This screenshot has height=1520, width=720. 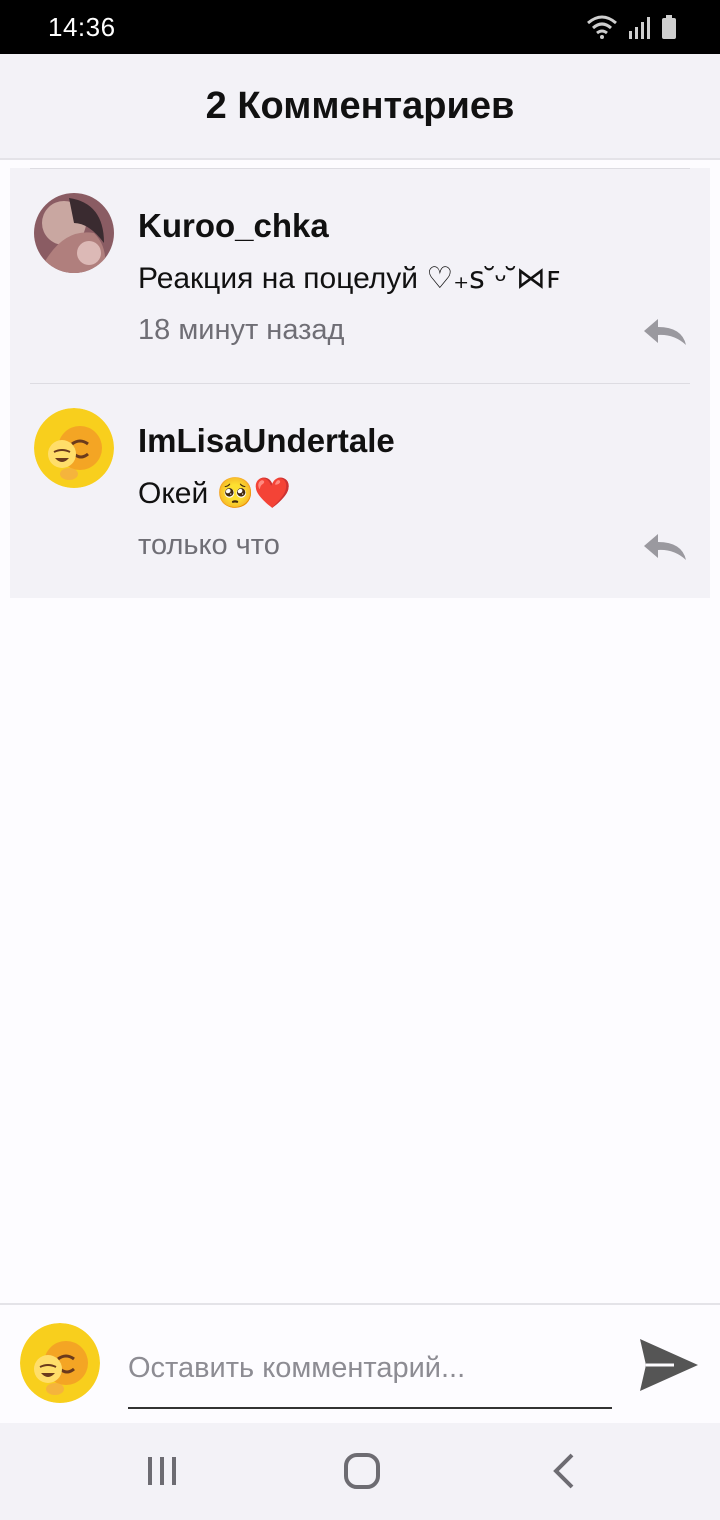 I want to click on comment-username: Kuroo_chka, so click(x=233, y=226).